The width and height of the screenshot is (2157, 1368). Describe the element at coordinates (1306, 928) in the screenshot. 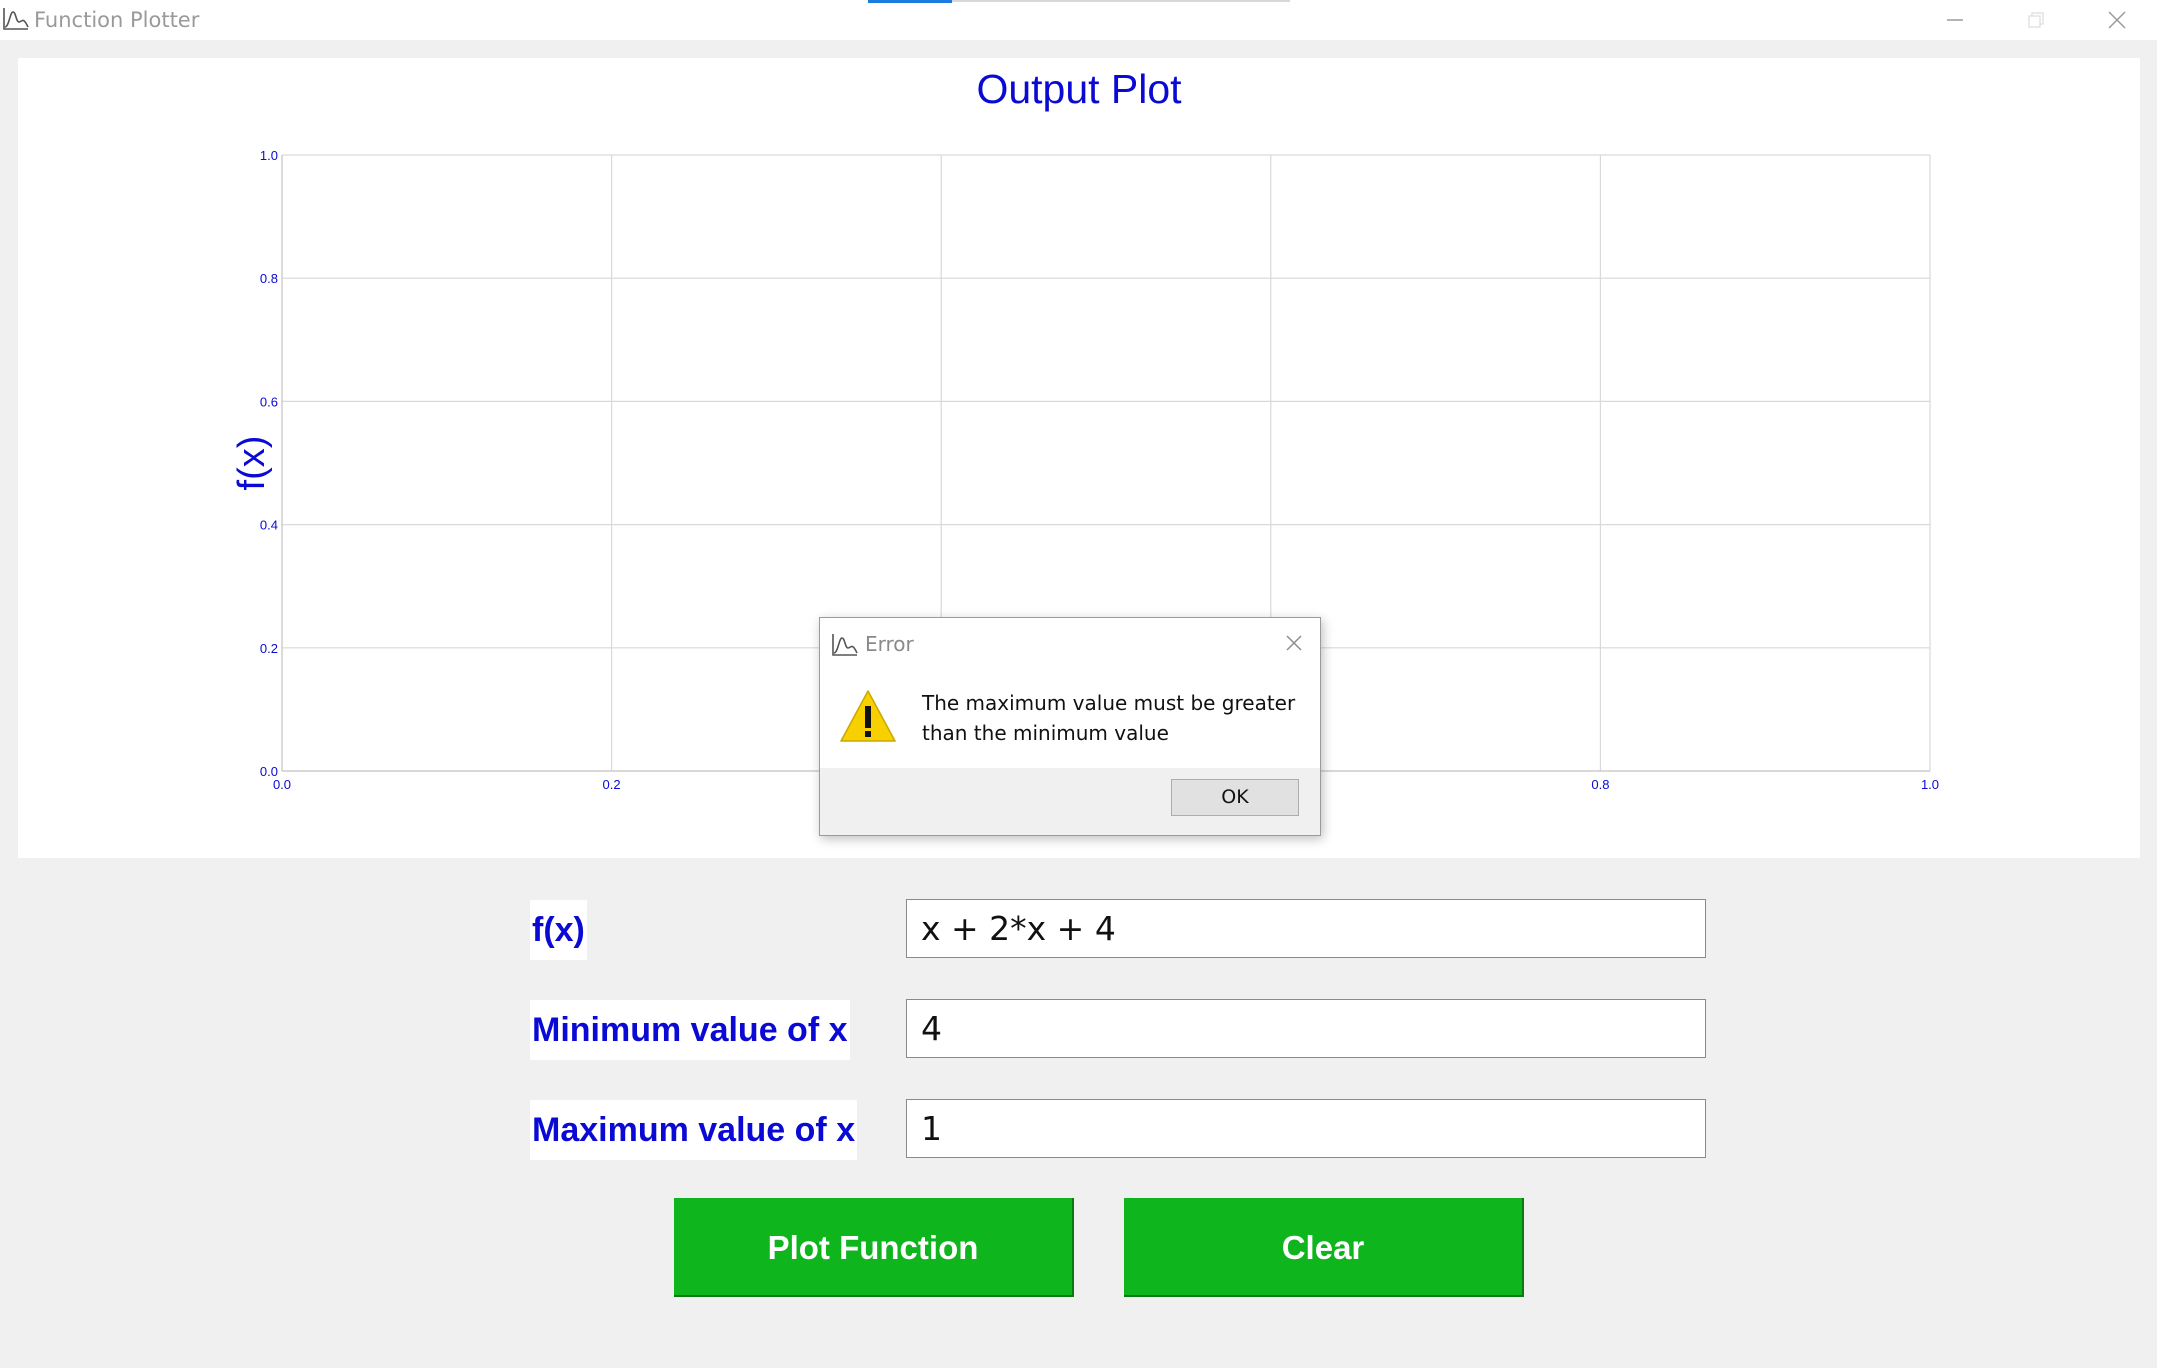

I see `fx-input: x + 2*x + 4` at that location.